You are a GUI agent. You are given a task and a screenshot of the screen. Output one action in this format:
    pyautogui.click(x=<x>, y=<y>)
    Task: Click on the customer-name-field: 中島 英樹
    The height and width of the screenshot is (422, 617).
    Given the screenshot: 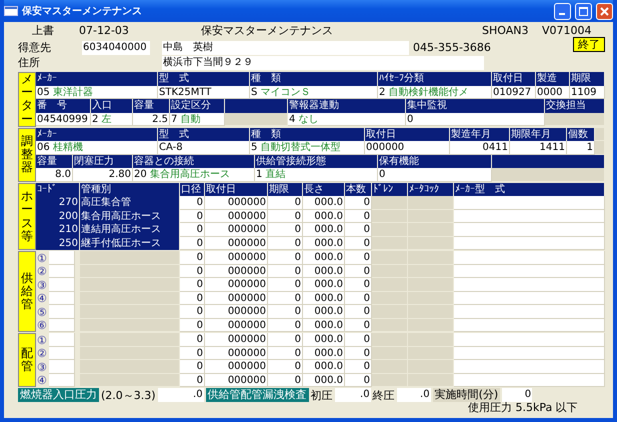 What is the action you would take?
    pyautogui.click(x=285, y=47)
    